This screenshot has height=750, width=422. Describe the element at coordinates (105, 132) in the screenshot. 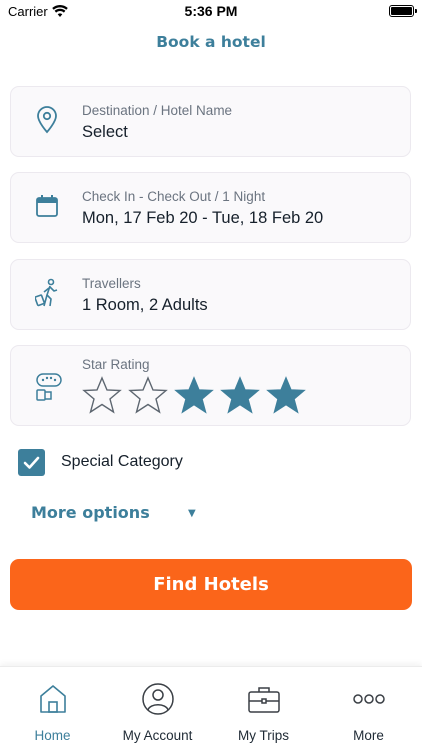

I see `destination-value: Select` at that location.